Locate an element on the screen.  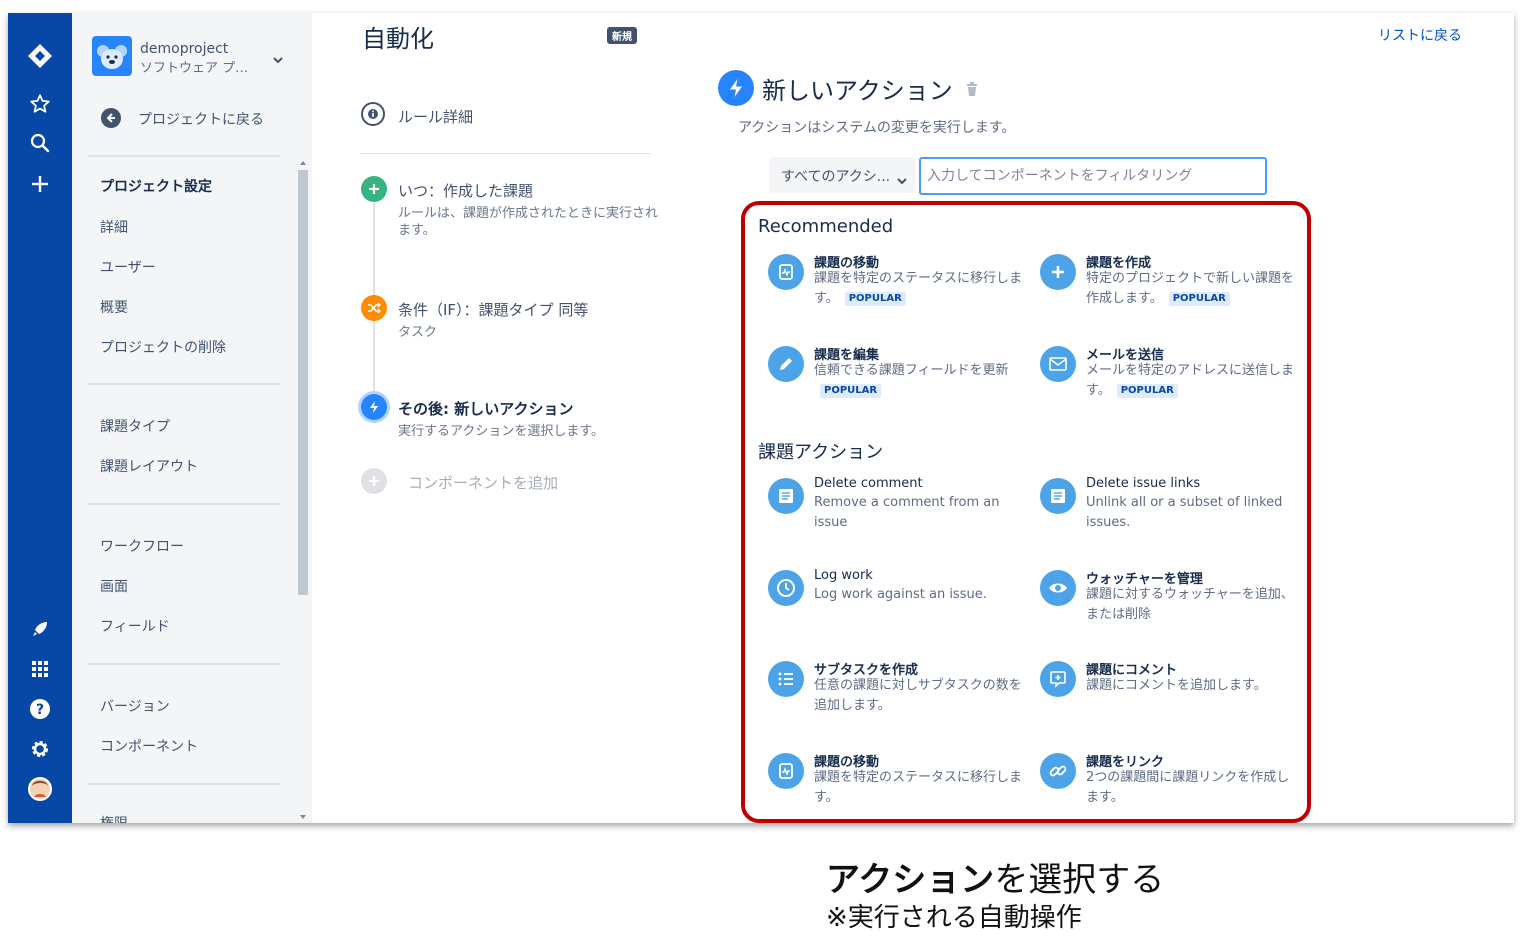
action-desc: 2つの課題間に課題リンクを作成します。 is located at coordinates (1188, 787).